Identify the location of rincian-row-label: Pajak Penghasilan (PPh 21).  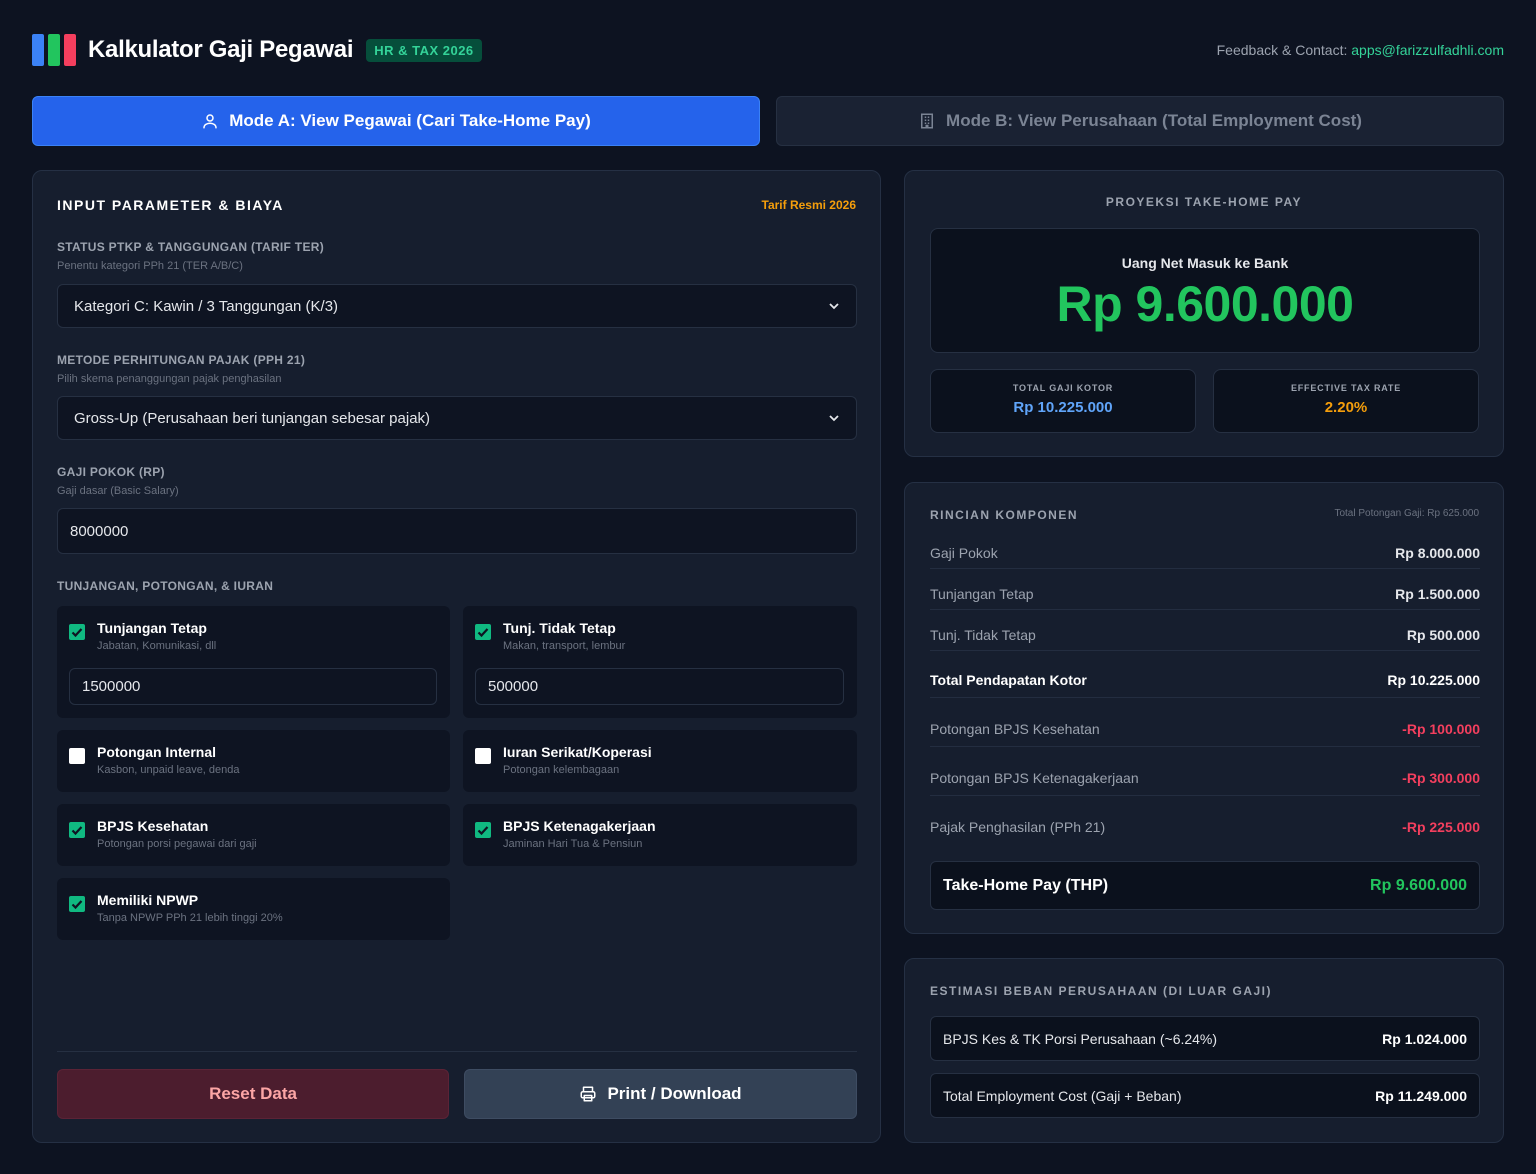
(1018, 827).